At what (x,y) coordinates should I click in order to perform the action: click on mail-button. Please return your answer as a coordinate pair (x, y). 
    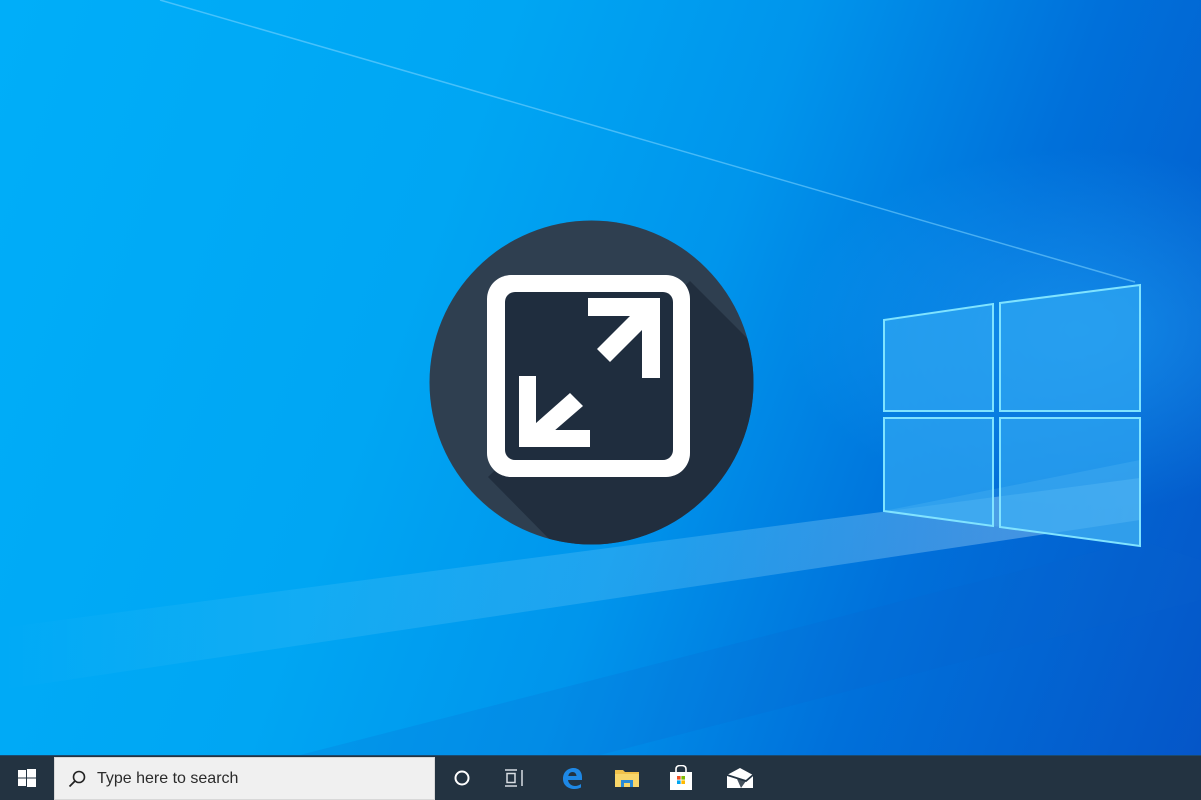
    Looking at the image, I should click on (740, 778).